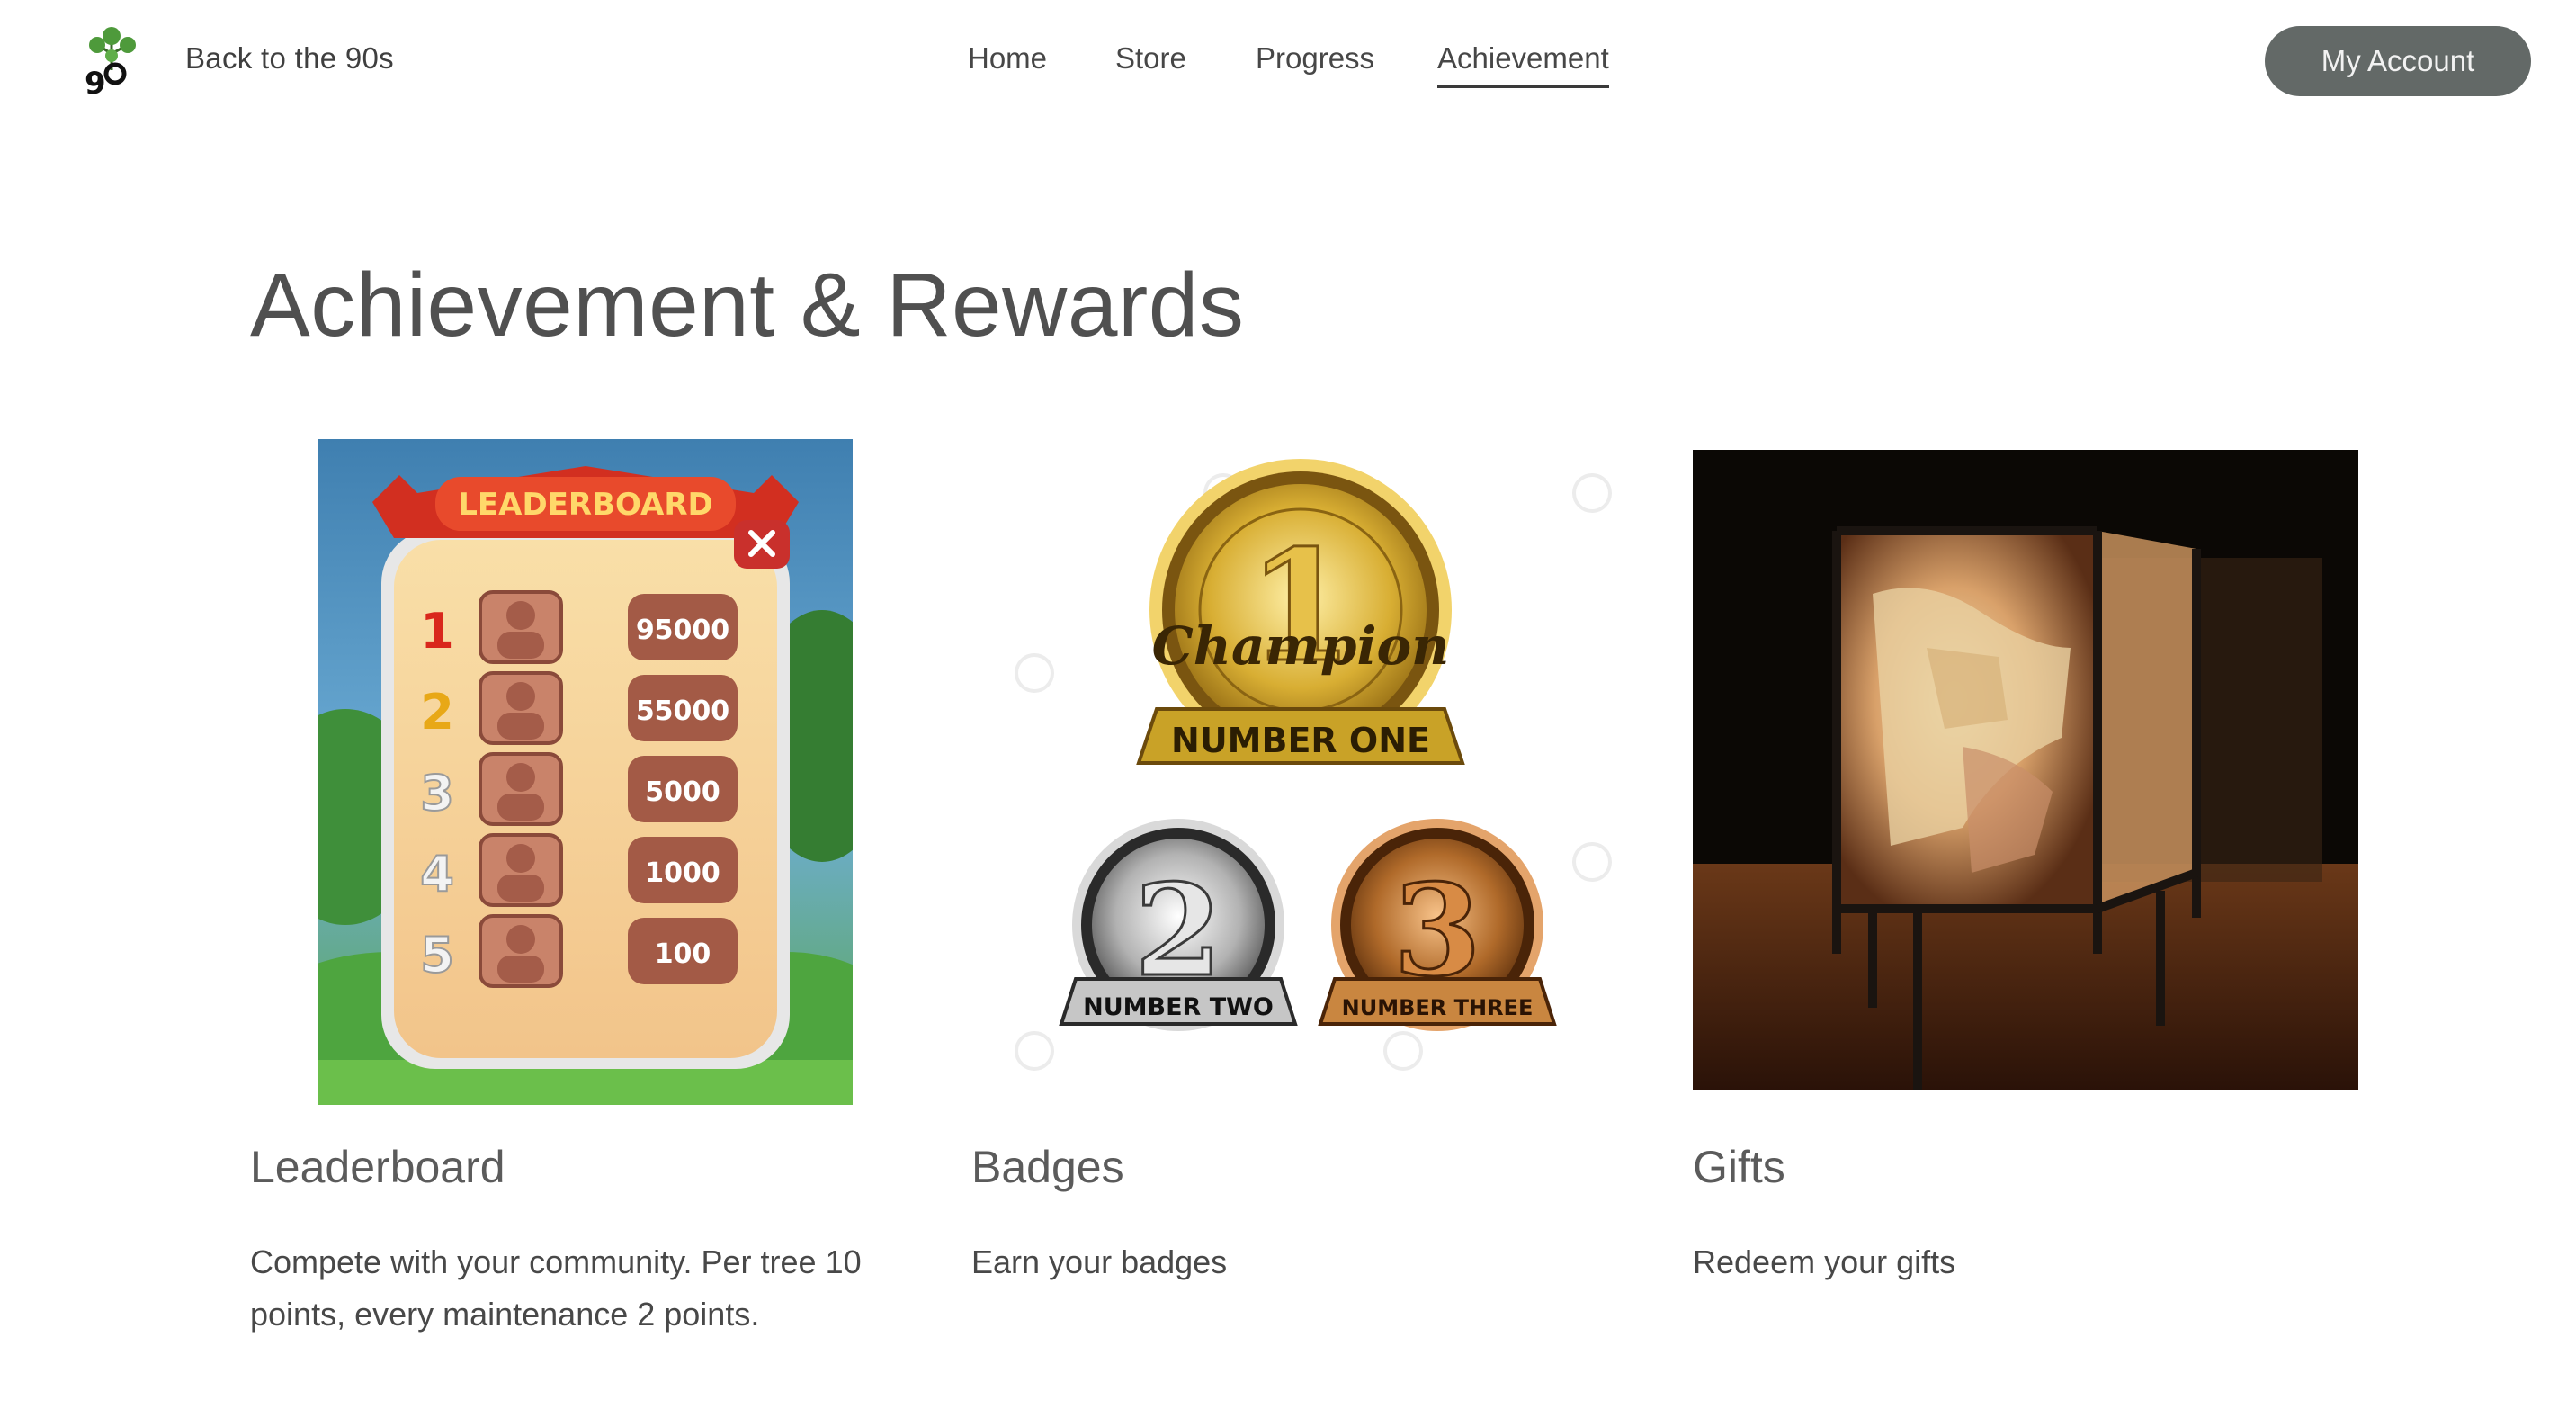  What do you see at coordinates (437, 955) in the screenshot?
I see `rank-number: 5` at bounding box center [437, 955].